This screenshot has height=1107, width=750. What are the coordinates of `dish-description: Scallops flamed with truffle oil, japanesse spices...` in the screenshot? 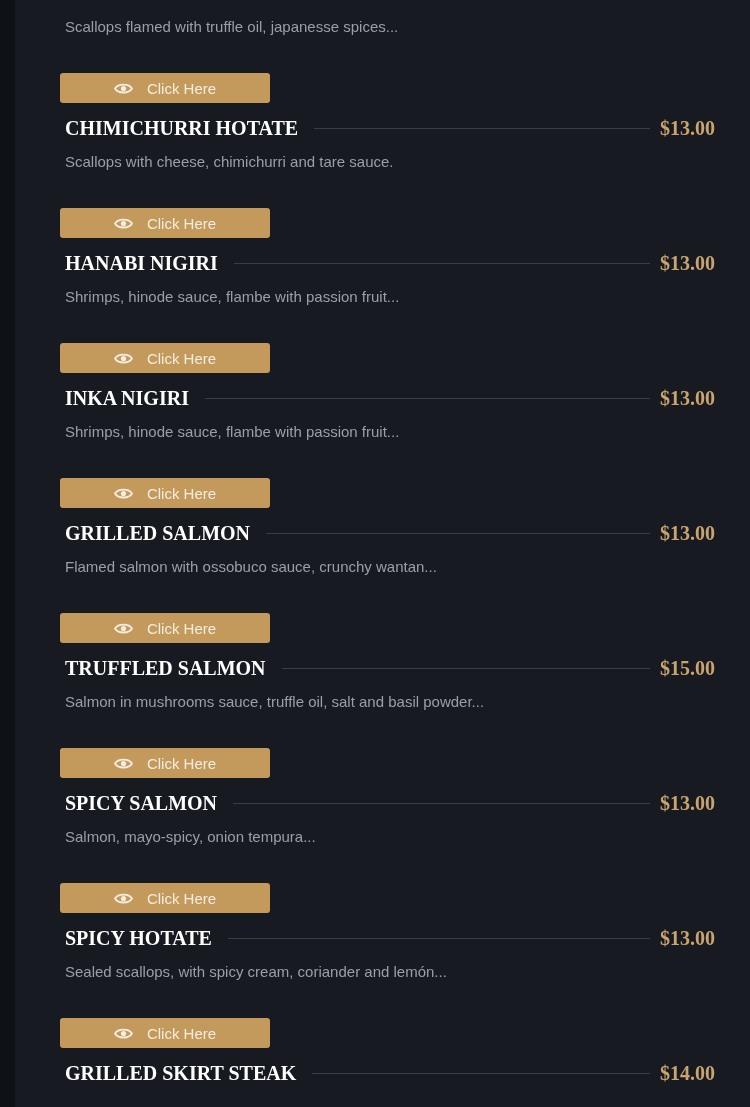 It's located at (231, 27).